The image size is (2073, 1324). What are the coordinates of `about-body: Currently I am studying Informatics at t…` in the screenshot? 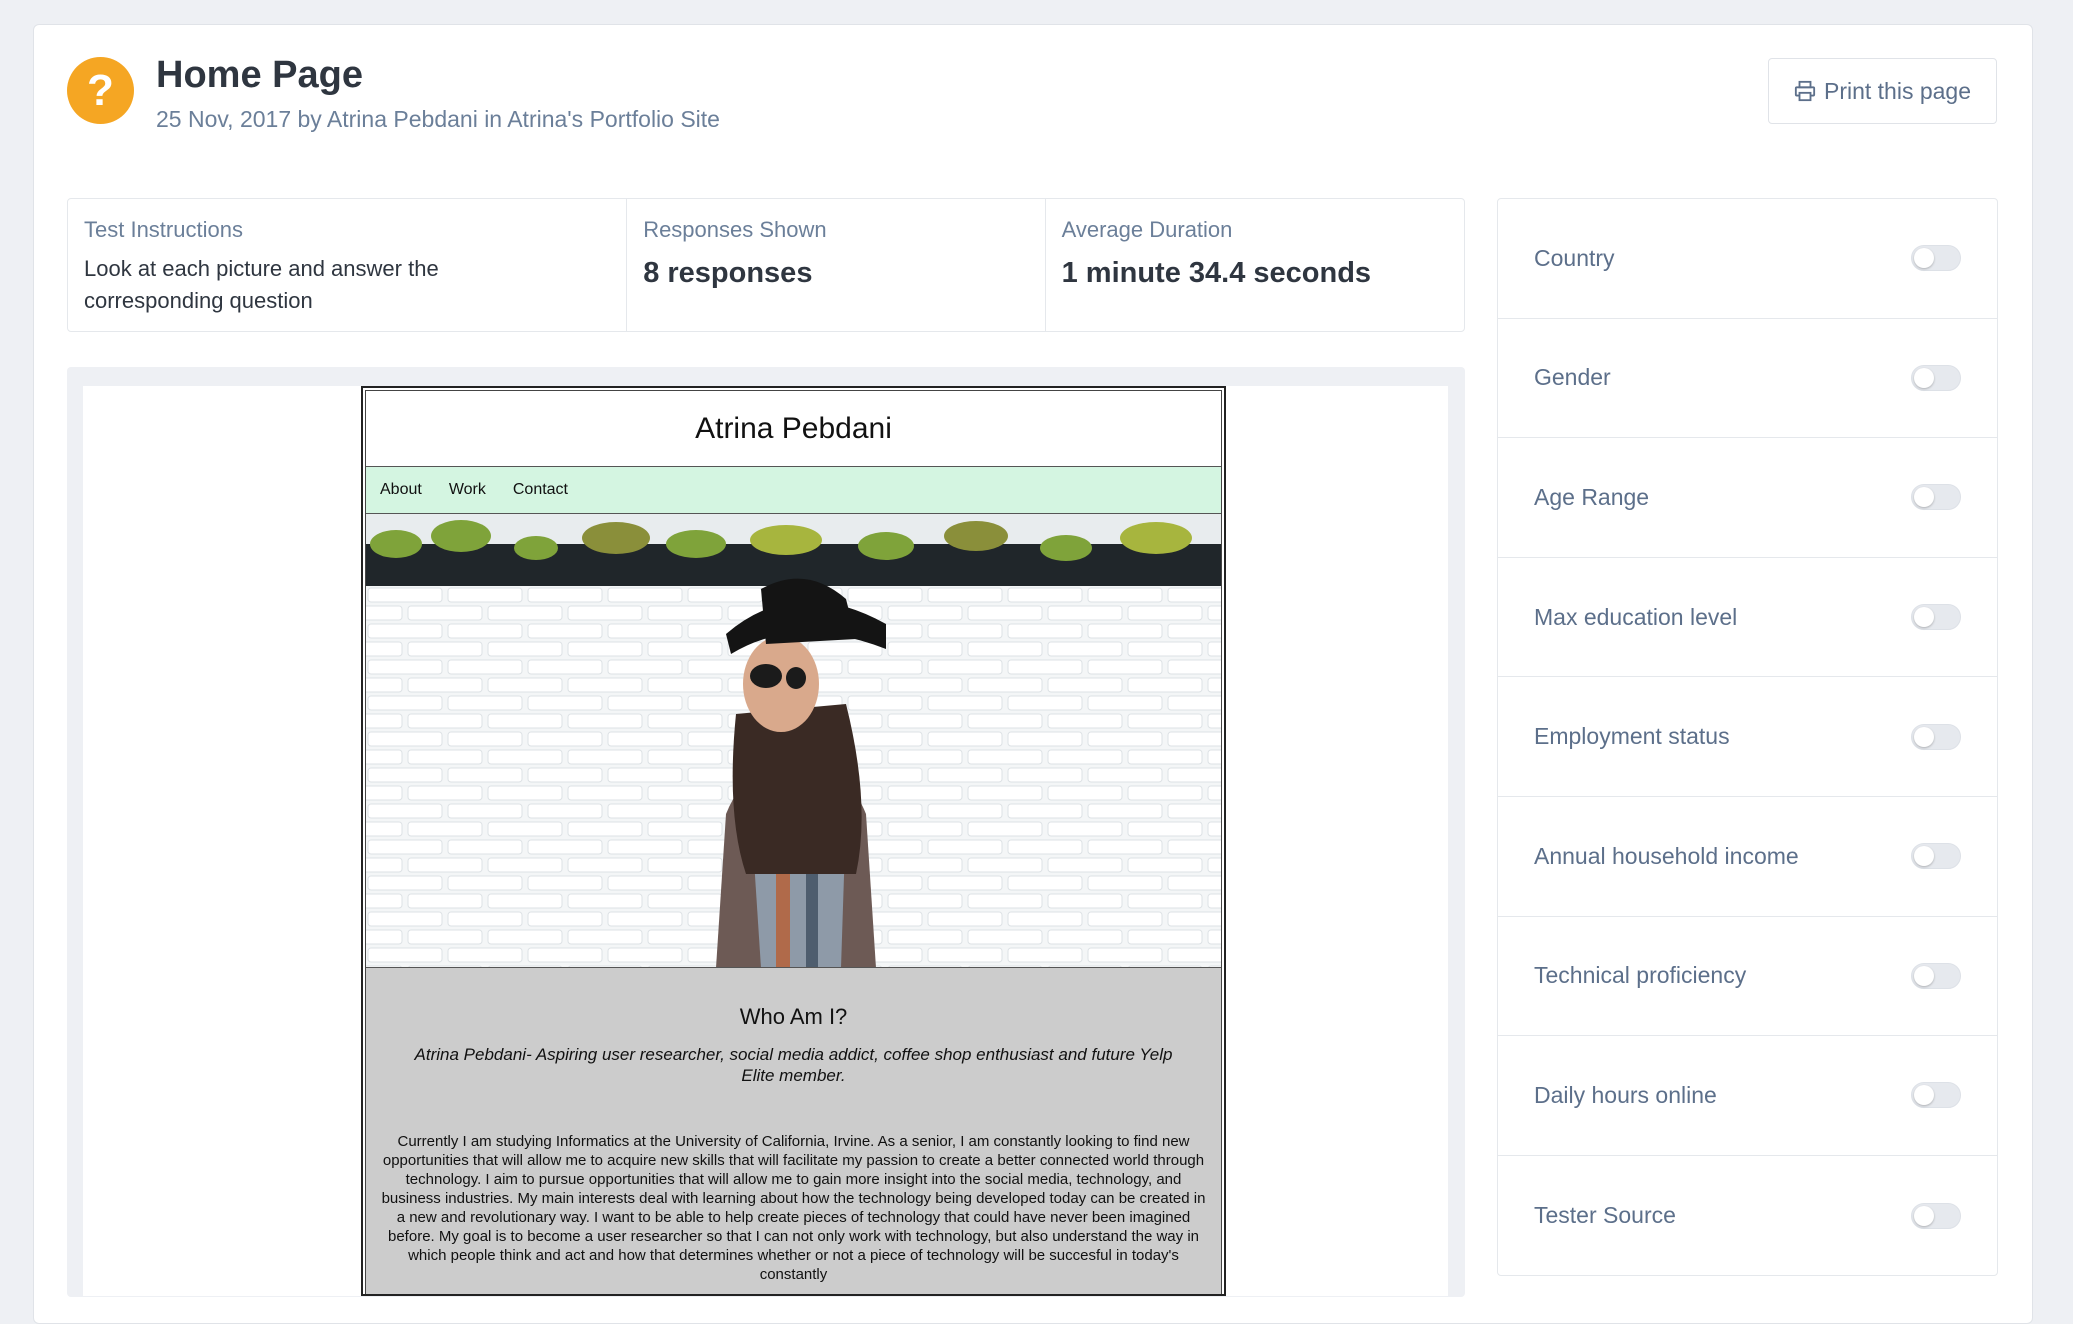 It's located at (793, 1208).